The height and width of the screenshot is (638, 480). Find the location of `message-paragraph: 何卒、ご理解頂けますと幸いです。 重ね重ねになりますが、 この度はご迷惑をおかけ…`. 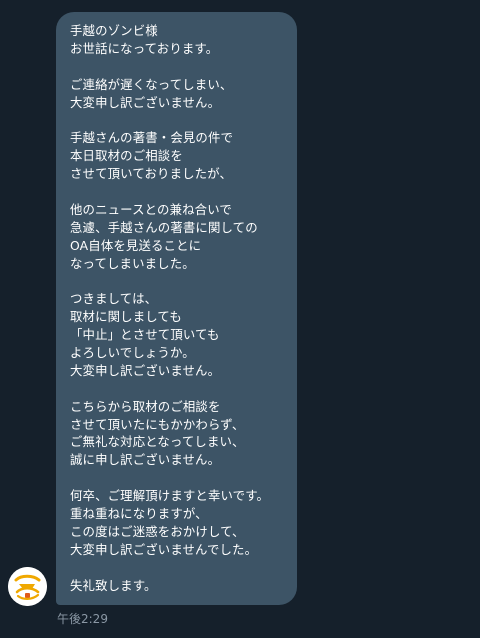

message-paragraph: 何卒、ご理解頂けますと幸いです。 重ね重ねになりますが、 この度はご迷惑をおかけ… is located at coordinates (183, 523).